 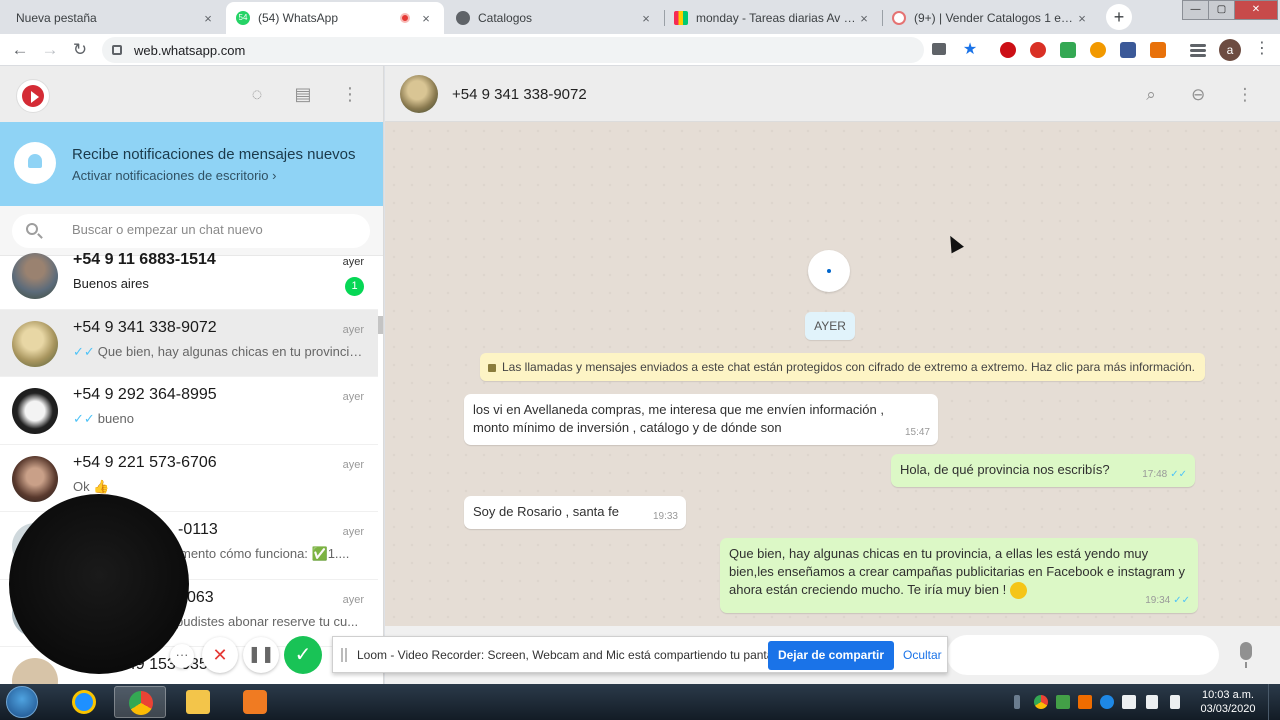 What do you see at coordinates (32, 229) in the screenshot?
I see `search-icon` at bounding box center [32, 229].